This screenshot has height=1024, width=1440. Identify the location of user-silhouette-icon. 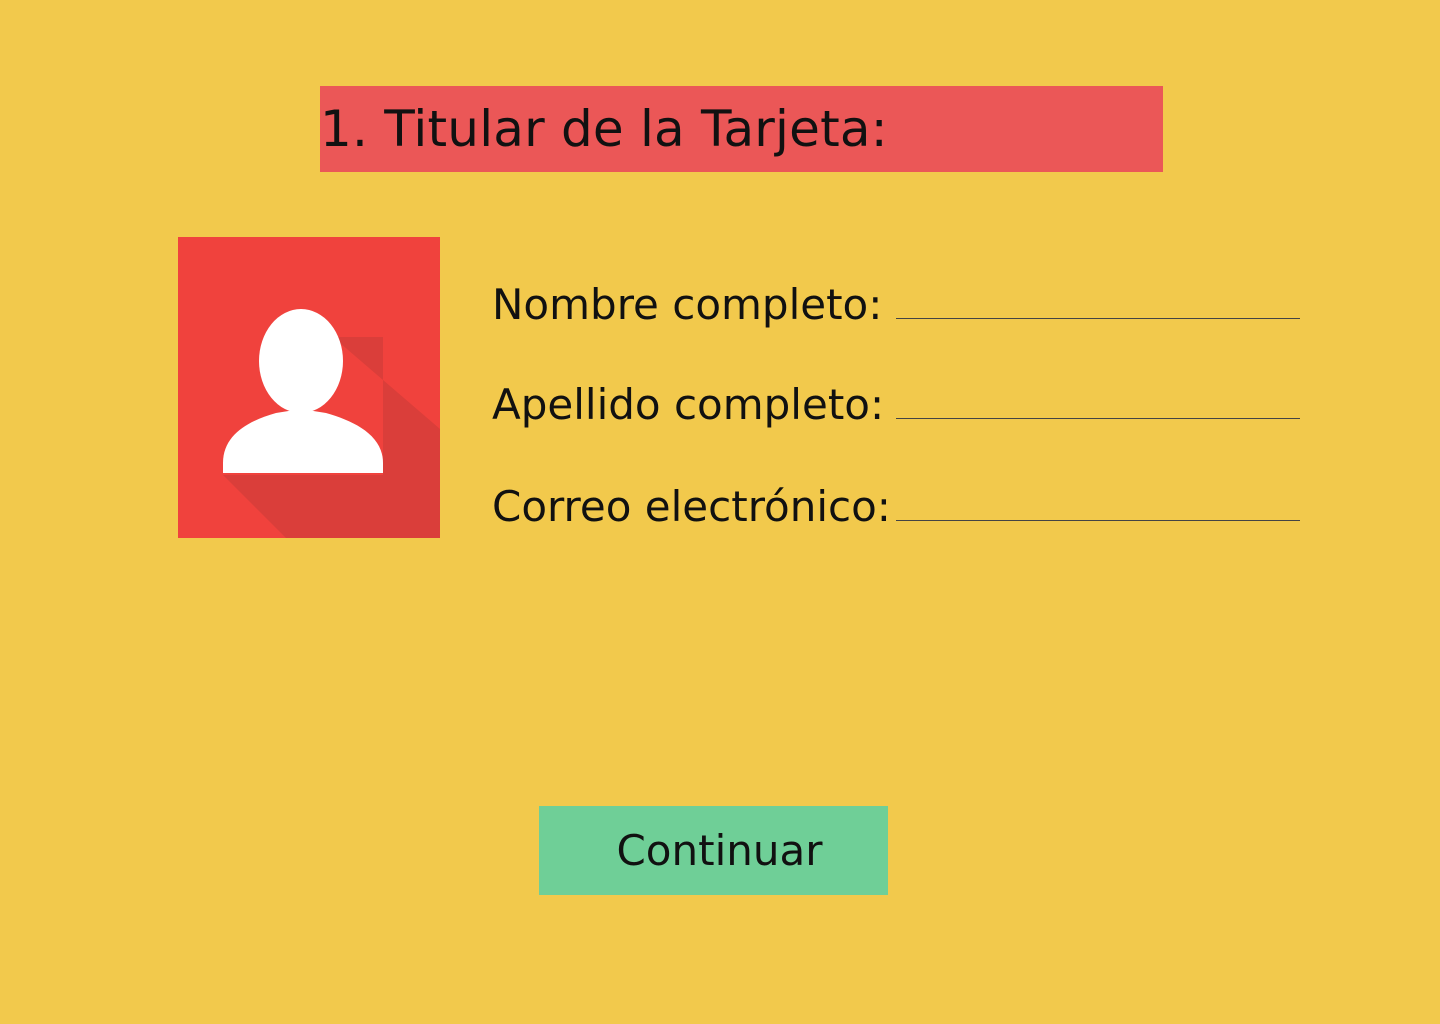
(309, 387).